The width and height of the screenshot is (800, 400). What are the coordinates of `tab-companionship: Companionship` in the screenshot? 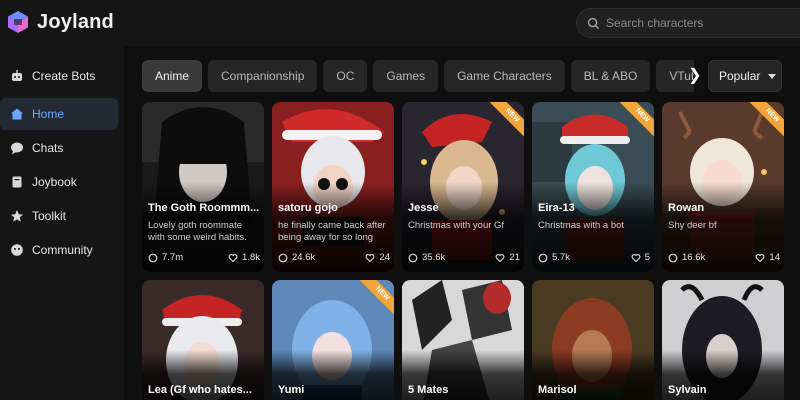 It's located at (263, 76).